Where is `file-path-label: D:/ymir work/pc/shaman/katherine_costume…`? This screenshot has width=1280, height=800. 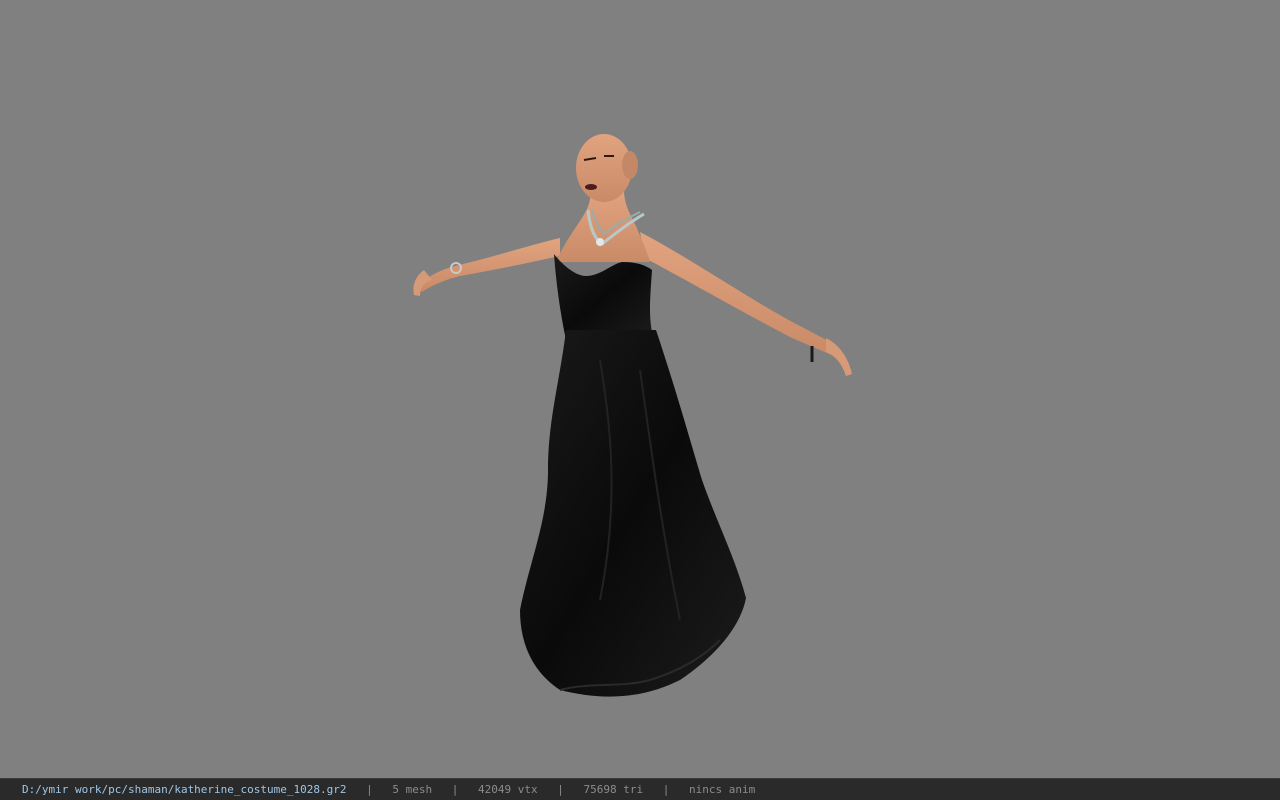
file-path-label: D:/ymir work/pc/shaman/katherine_costume… is located at coordinates (184, 789).